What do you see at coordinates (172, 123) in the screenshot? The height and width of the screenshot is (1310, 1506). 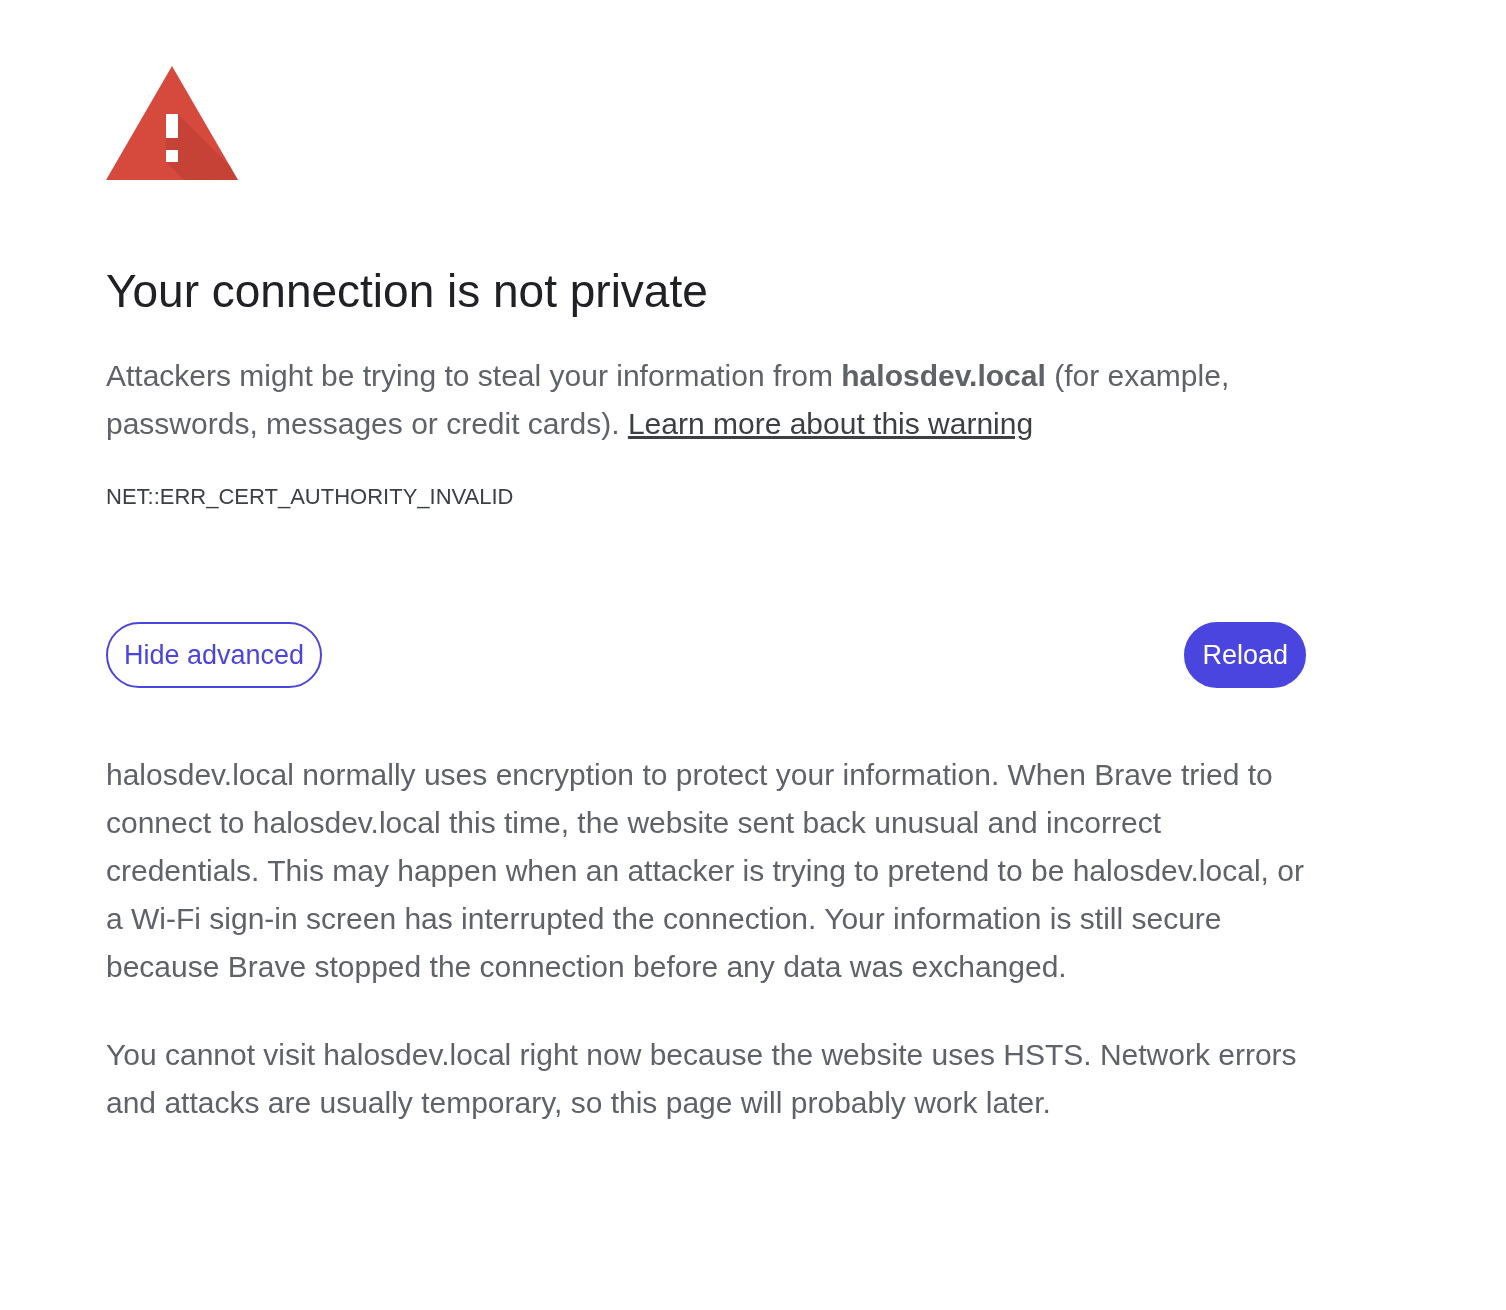 I see `warning-icon` at bounding box center [172, 123].